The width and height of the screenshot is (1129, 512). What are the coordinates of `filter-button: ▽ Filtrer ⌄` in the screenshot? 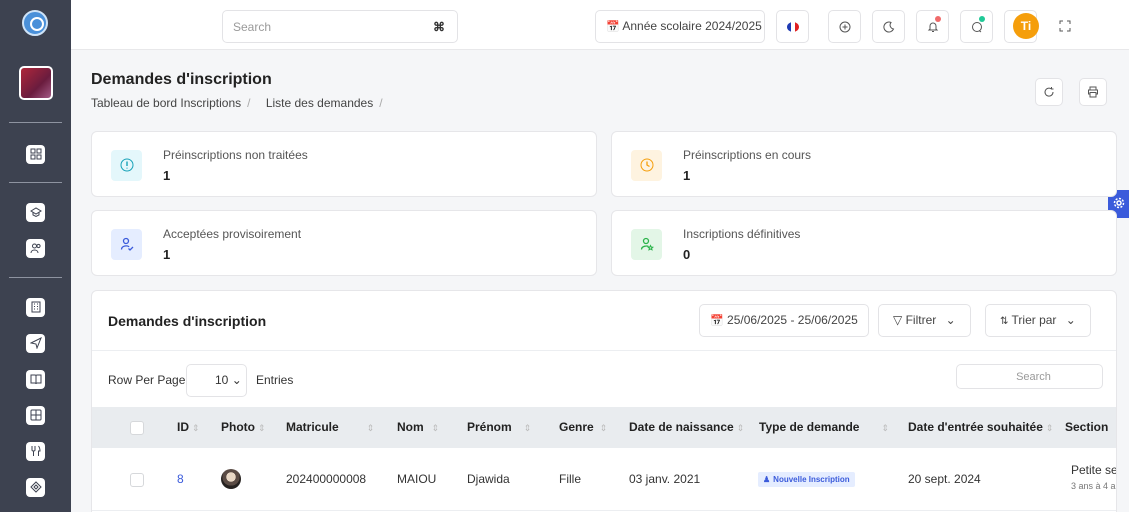 It's located at (924, 320).